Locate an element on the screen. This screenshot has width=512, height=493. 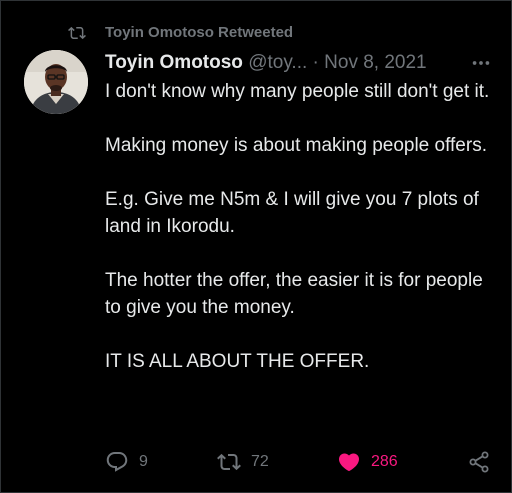
share-icon is located at coordinates (479, 462).